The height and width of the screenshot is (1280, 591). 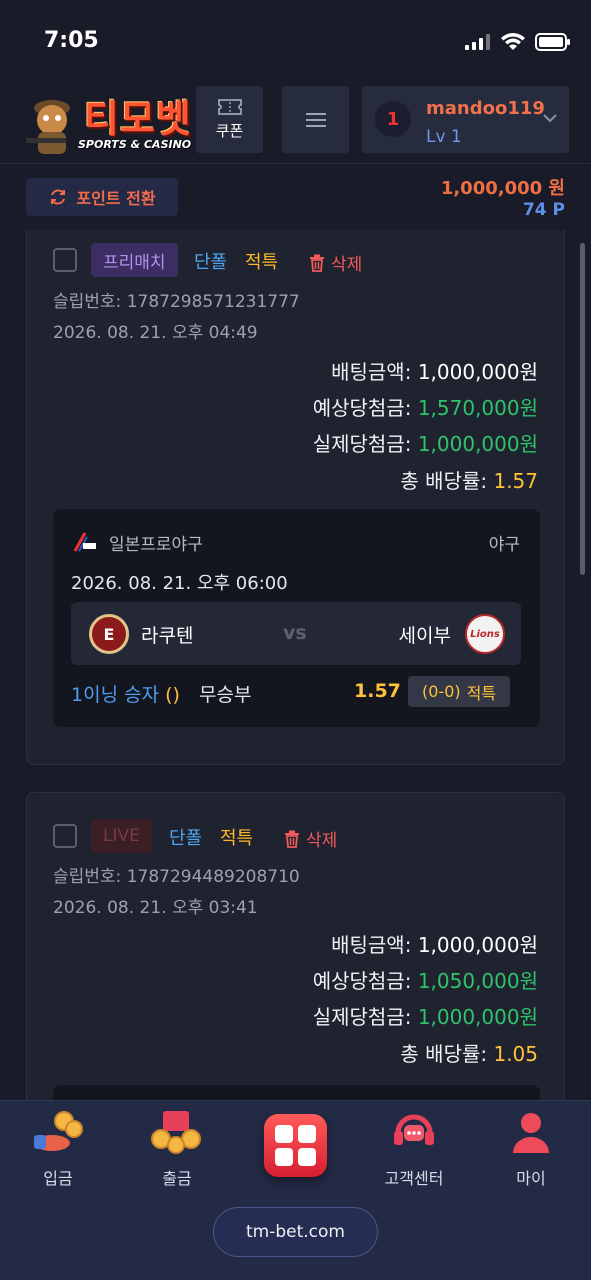 I want to click on logo-subtitle: SPORTS & CASINO, so click(x=135, y=144).